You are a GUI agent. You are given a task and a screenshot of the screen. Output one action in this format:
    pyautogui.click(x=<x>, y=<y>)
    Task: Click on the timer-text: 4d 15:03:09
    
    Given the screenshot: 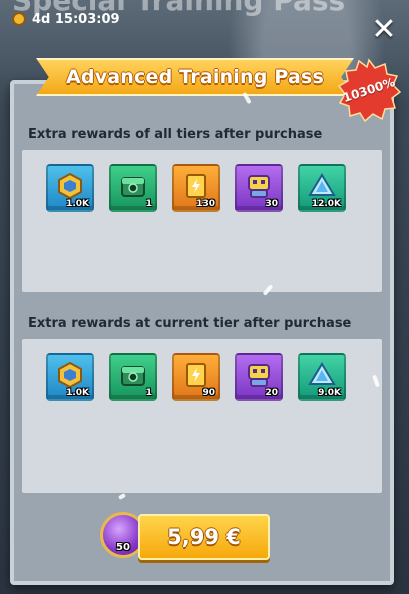 What is the action you would take?
    pyautogui.click(x=76, y=19)
    